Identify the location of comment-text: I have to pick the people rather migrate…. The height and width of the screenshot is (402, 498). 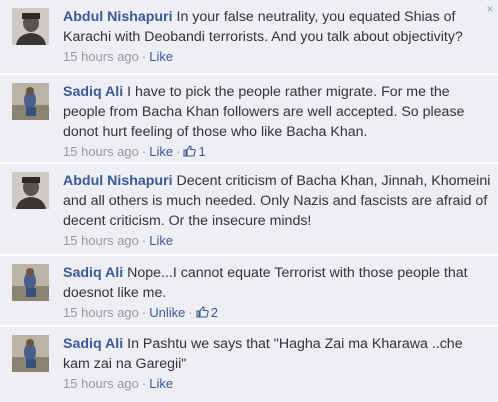
(264, 112).